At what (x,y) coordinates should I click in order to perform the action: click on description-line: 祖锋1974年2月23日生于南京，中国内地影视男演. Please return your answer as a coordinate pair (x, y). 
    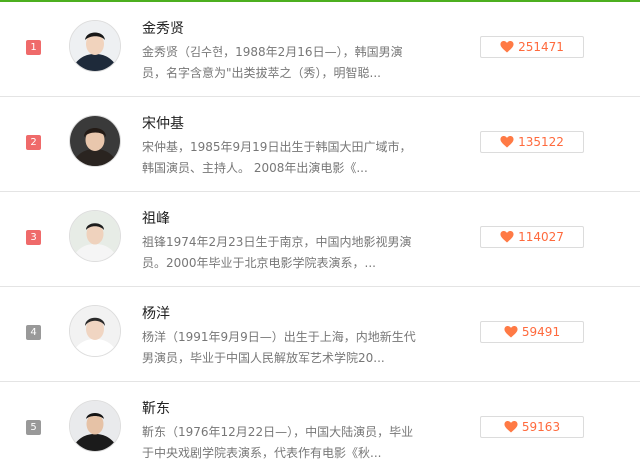
    Looking at the image, I should click on (277, 242).